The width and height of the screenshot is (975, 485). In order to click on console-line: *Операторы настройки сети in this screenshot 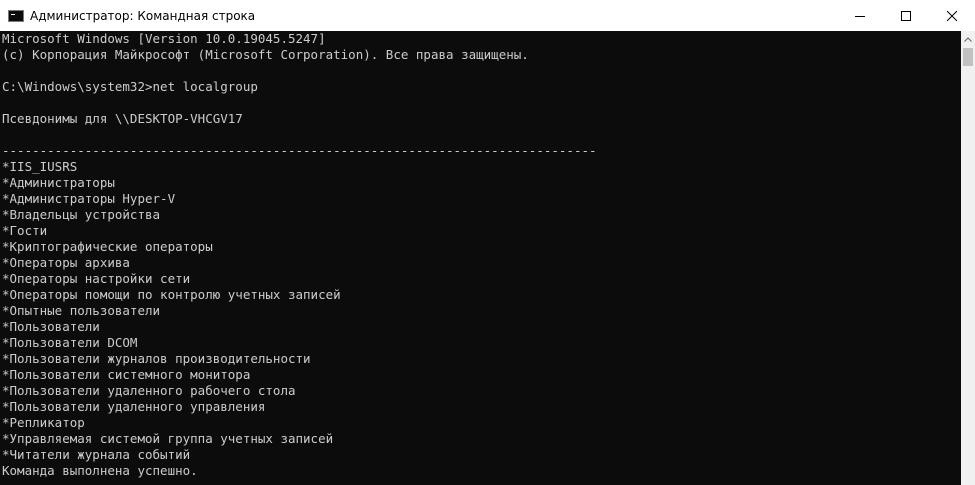, I will do `click(96, 278)`.